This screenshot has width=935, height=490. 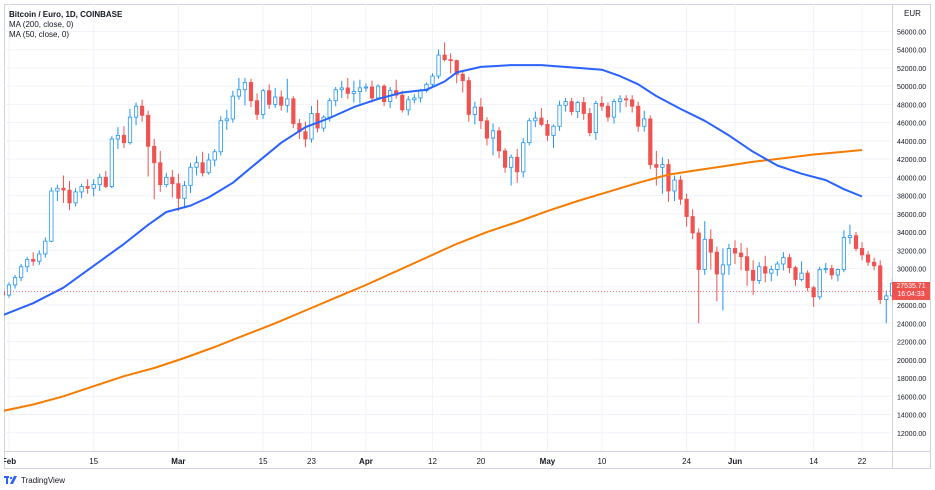 What do you see at coordinates (447, 460) in the screenshot?
I see `time-axis: Feb 15 Mar 15 23 Apr 12 20 May 10 24 Jun 14 22` at bounding box center [447, 460].